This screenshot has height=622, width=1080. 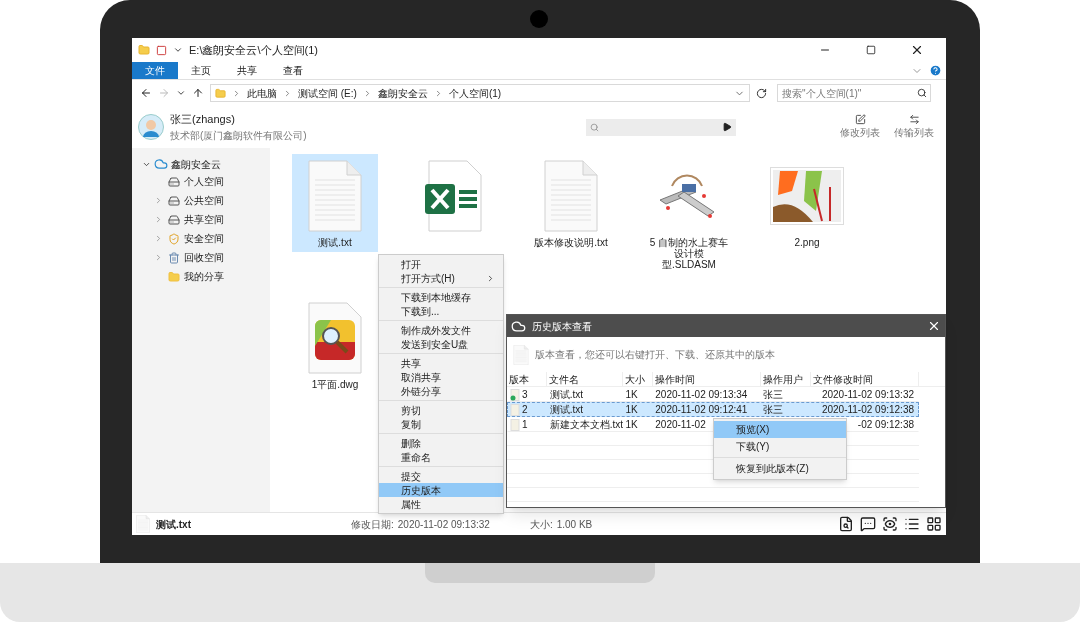 What do you see at coordinates (201, 70) in the screenshot?
I see `ribbon-tab: 主页` at bounding box center [201, 70].